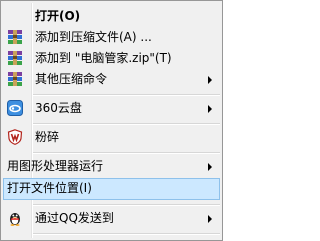  What do you see at coordinates (111, 138) in the screenshot?
I see `menu-item-shred: 粉碎` at bounding box center [111, 138].